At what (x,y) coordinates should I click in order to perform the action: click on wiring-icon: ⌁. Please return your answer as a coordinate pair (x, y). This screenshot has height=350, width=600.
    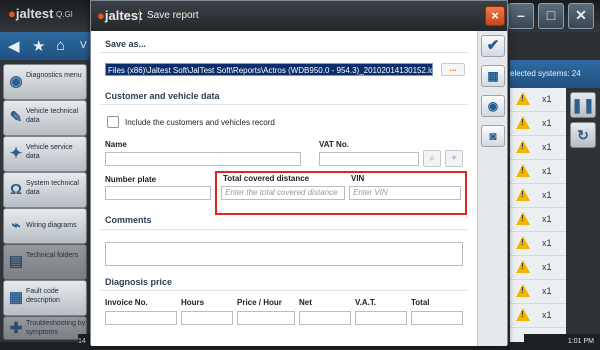
    Looking at the image, I should click on (16, 225).